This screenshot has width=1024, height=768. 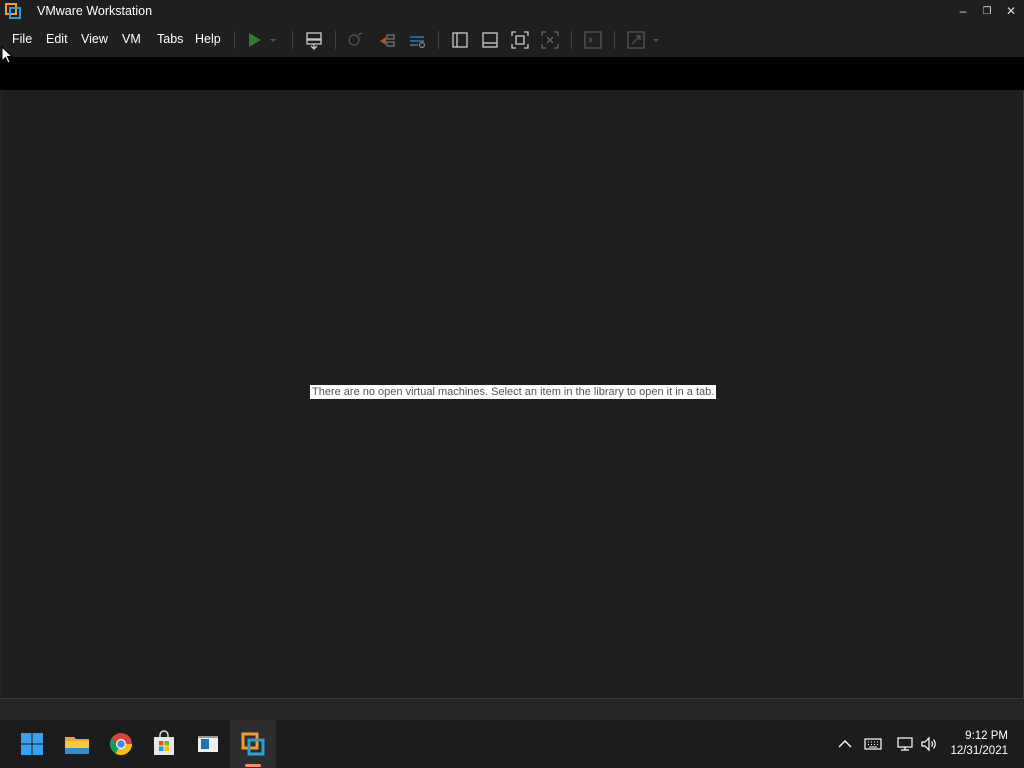 I want to click on menu-edit: Edit, so click(x=57, y=39).